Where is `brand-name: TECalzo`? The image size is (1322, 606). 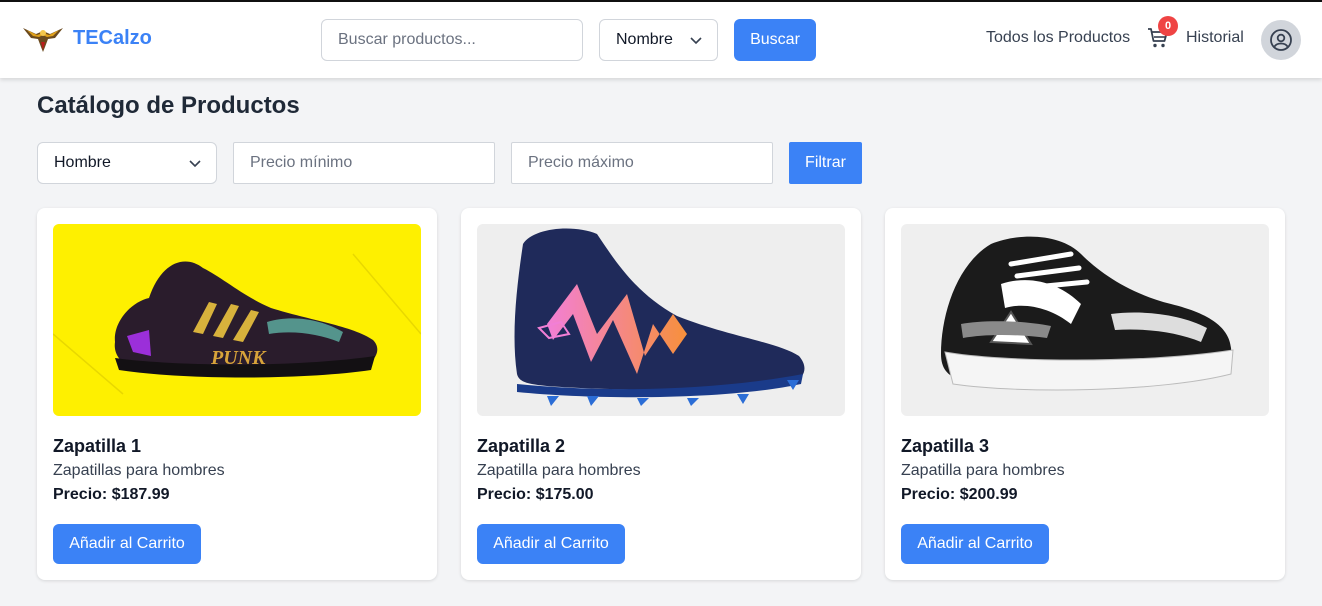
brand-name: TECalzo is located at coordinates (112, 37).